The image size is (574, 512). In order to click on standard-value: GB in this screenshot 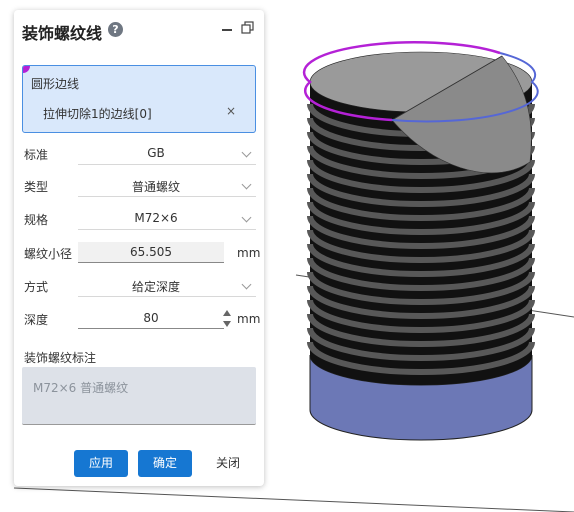, I will do `click(156, 153)`.